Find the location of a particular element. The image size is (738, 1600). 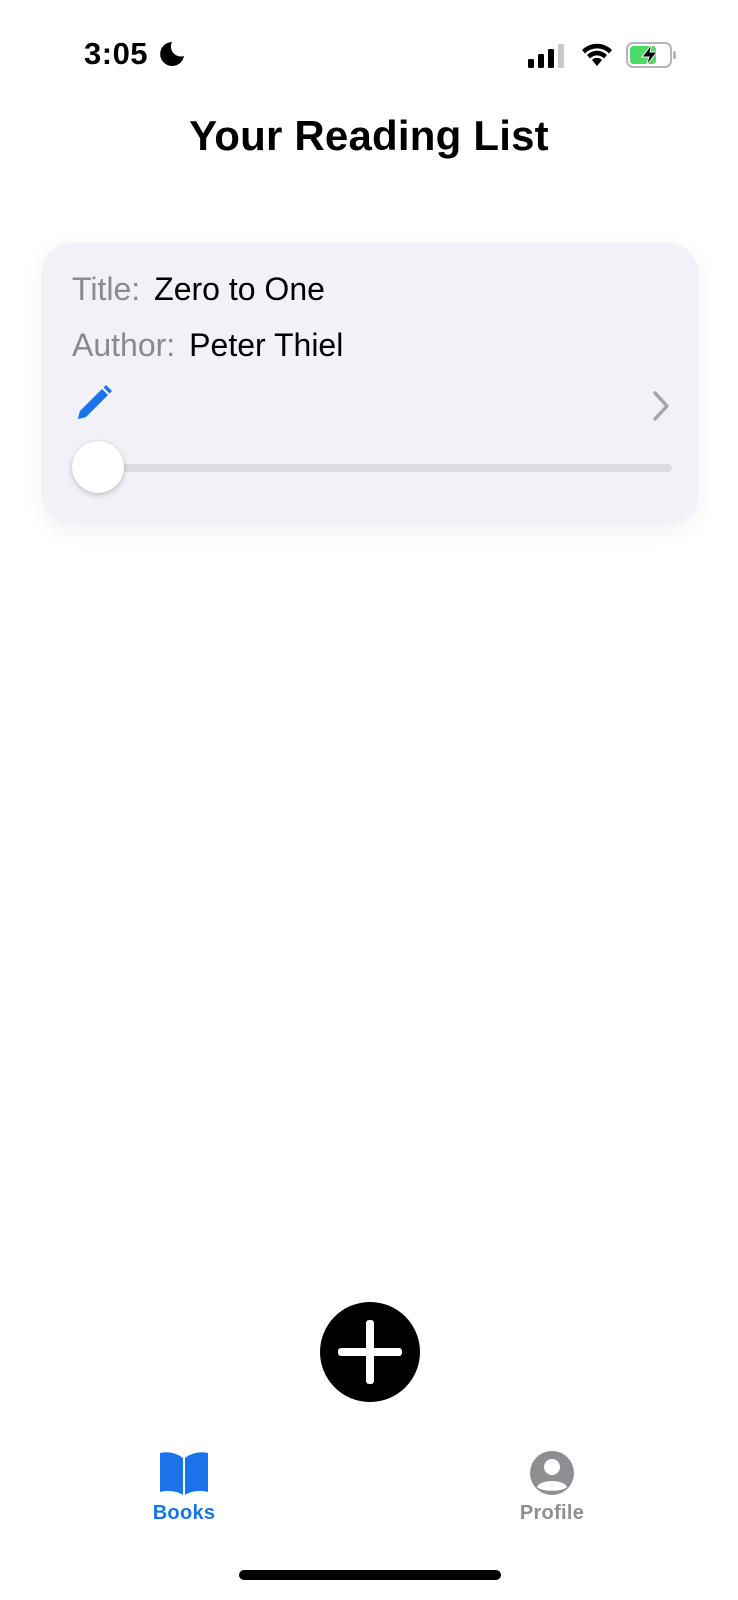

chevron-right-icon is located at coordinates (661, 406).